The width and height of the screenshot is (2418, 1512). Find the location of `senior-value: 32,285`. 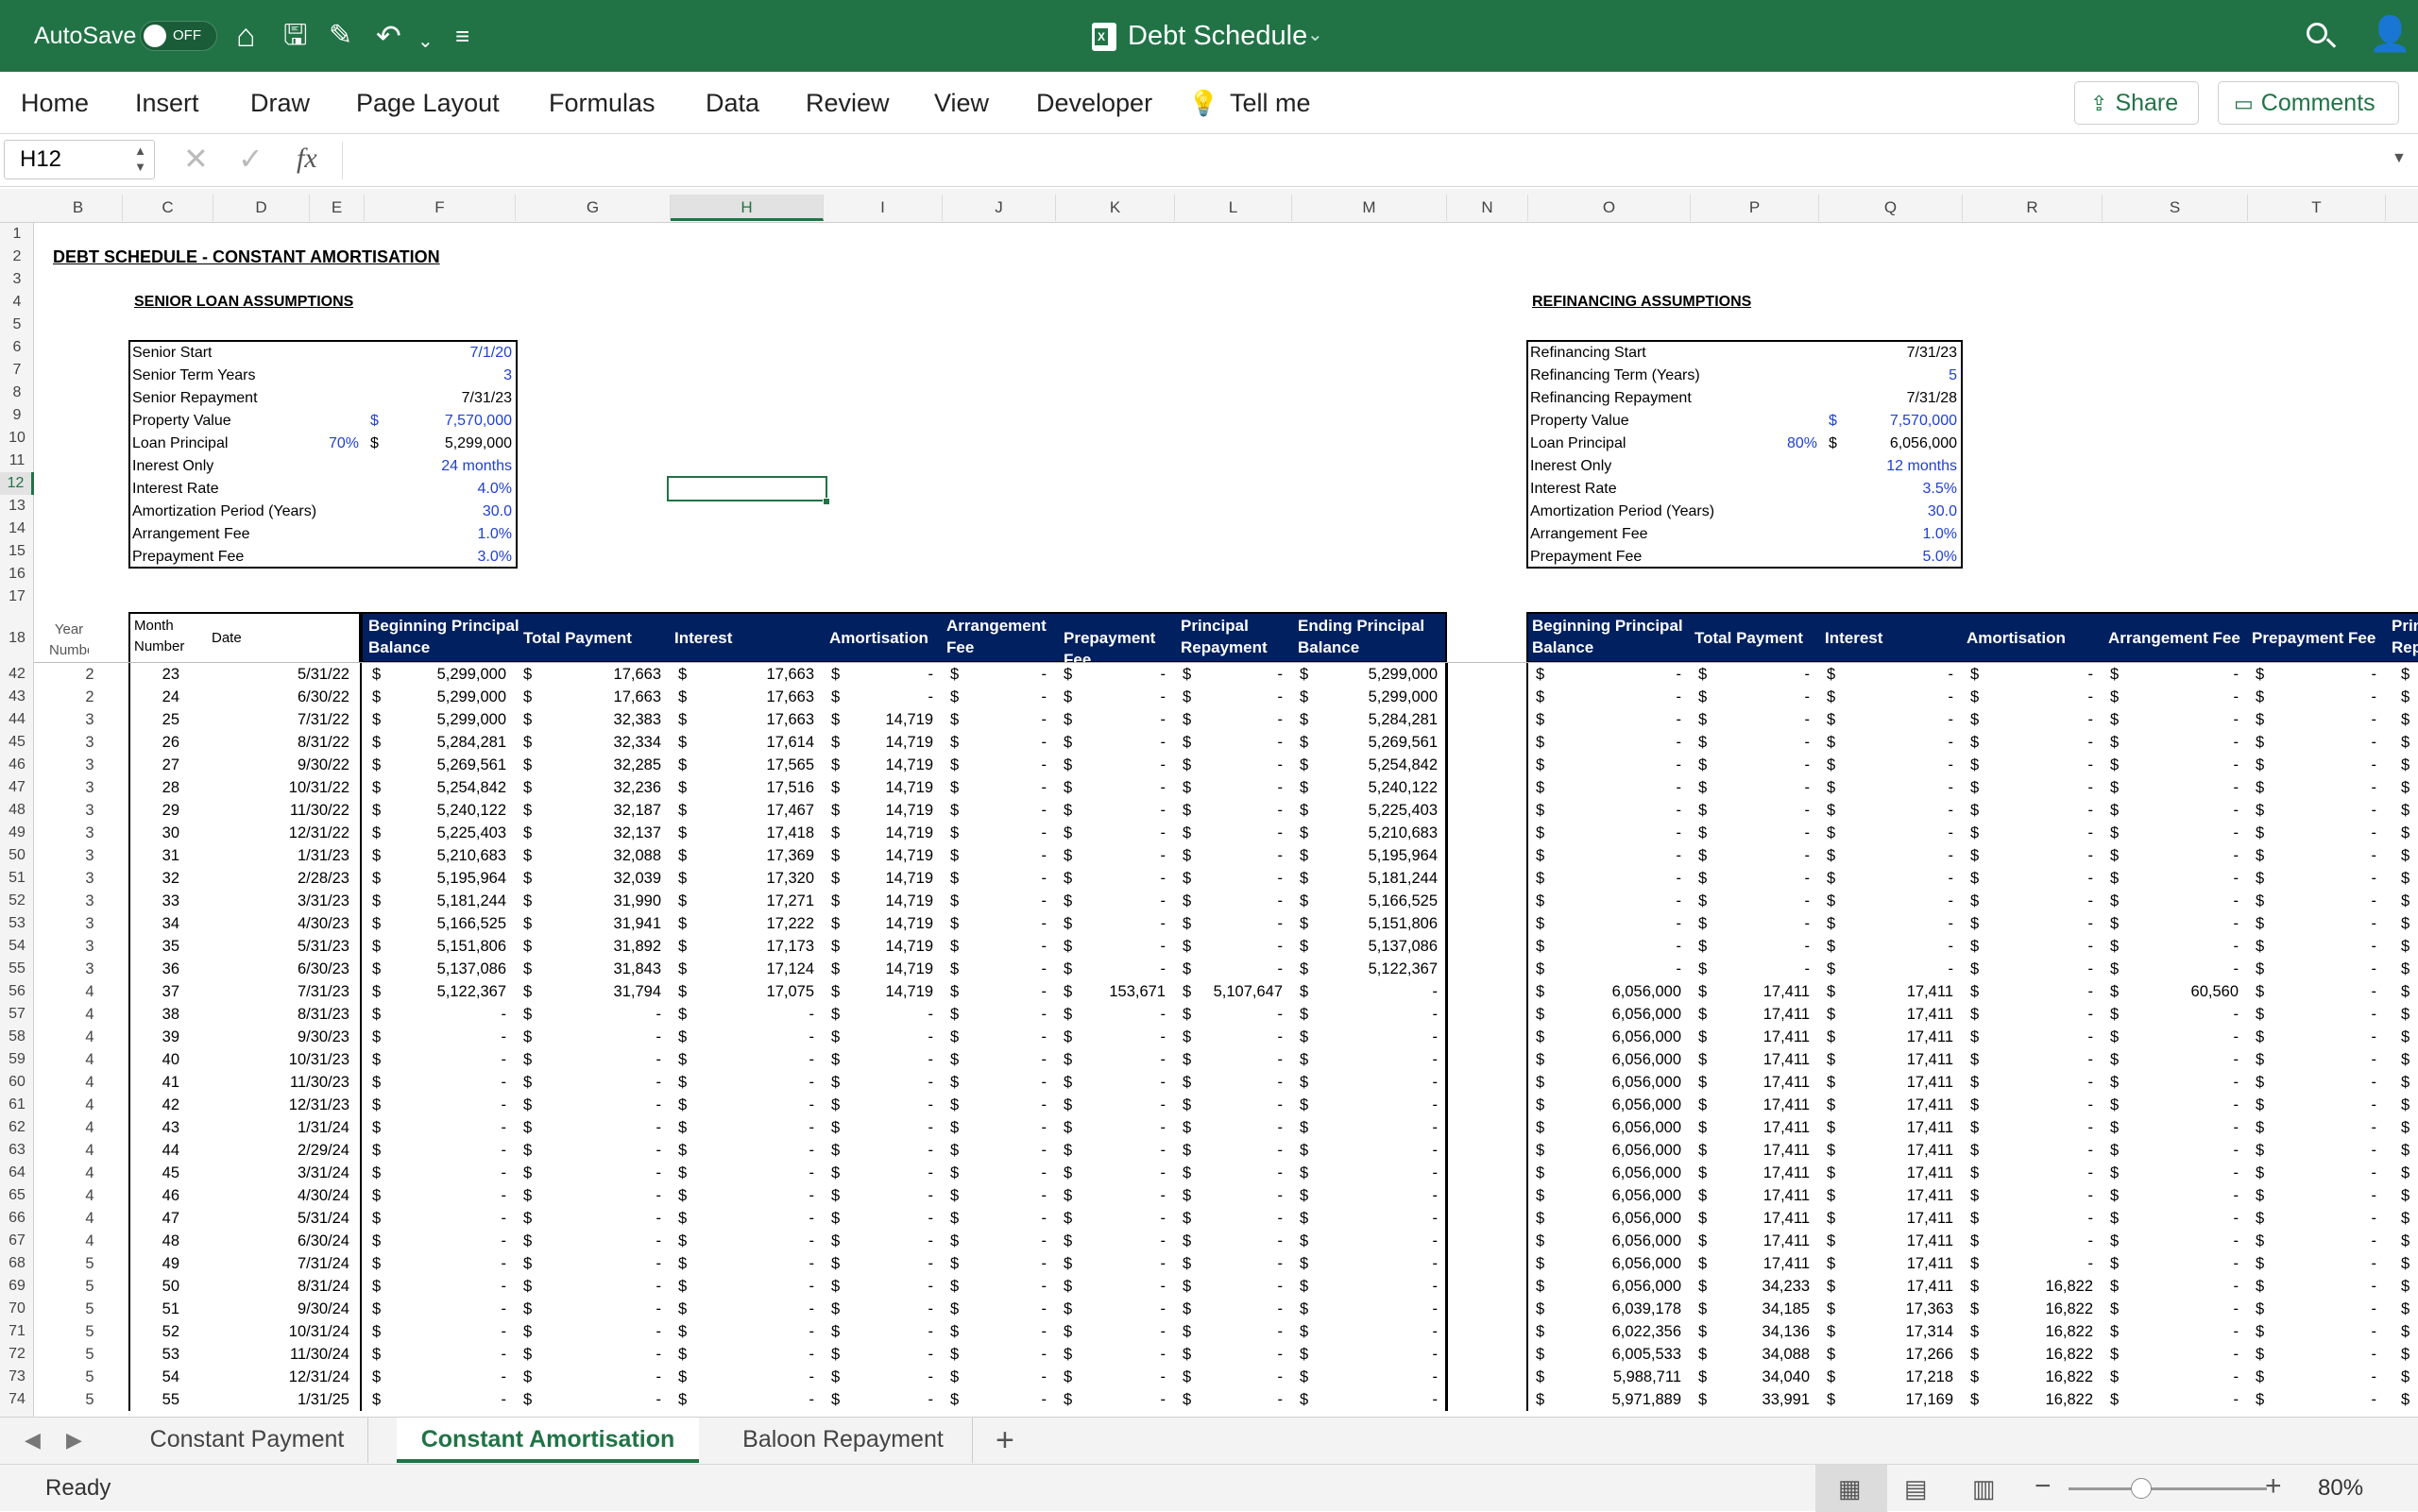

senior-value: 32,285 is located at coordinates (598, 765).